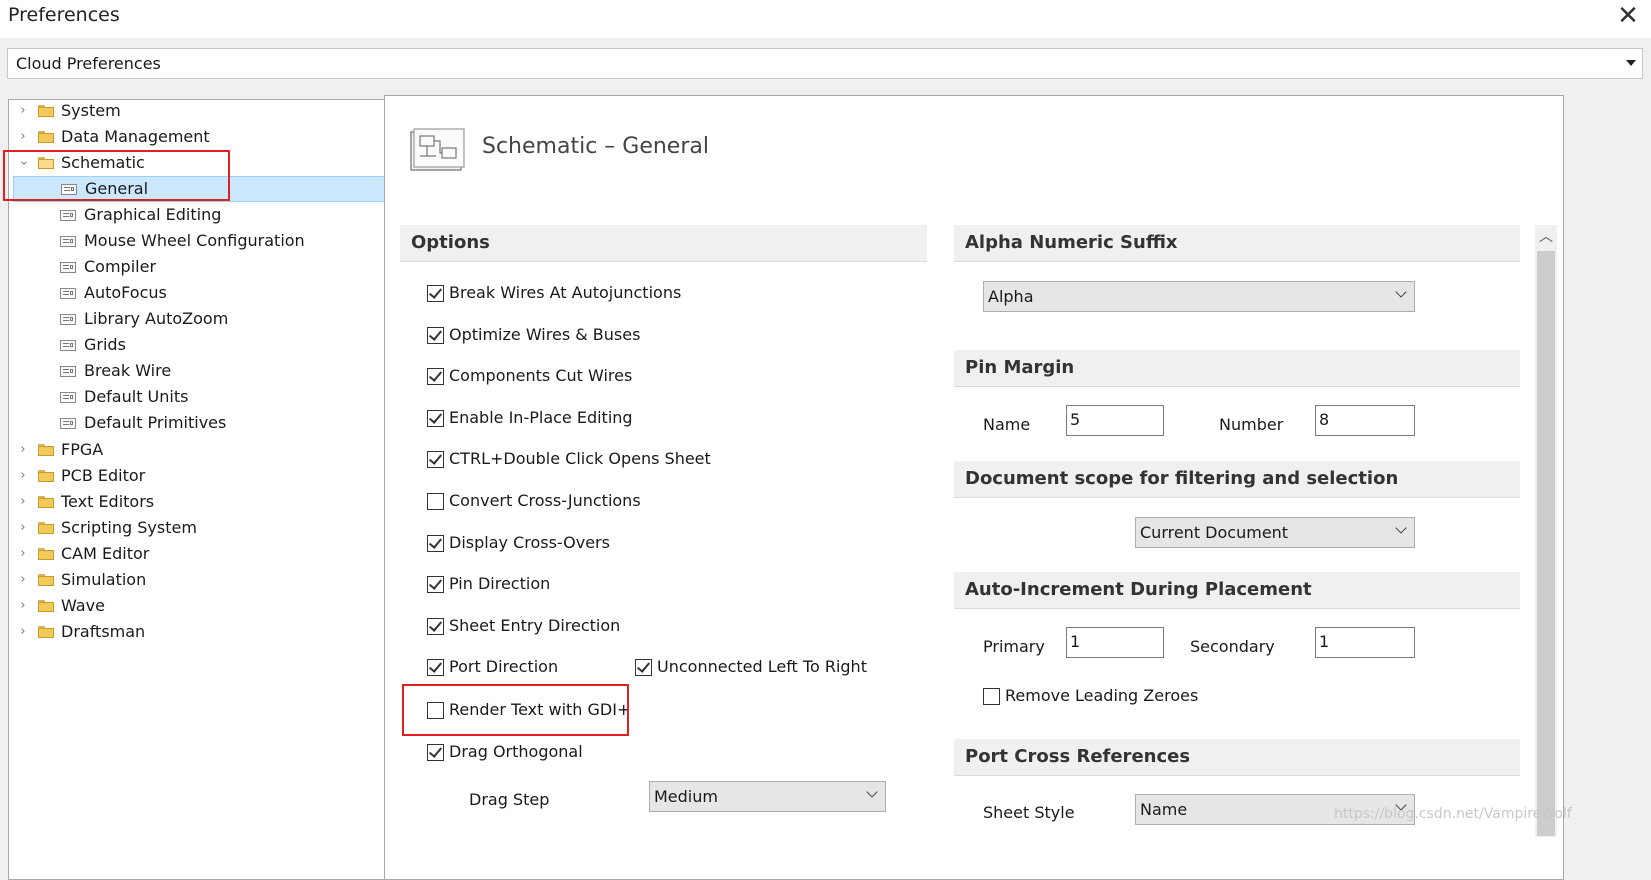  I want to click on tree-item-text-editors: › Text Editors, so click(198, 503).